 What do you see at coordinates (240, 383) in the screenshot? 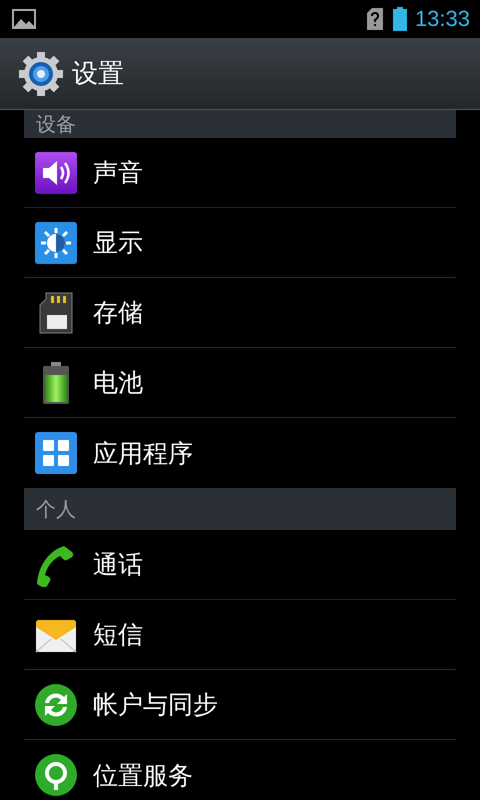
I see `settings-item: 电池` at bounding box center [240, 383].